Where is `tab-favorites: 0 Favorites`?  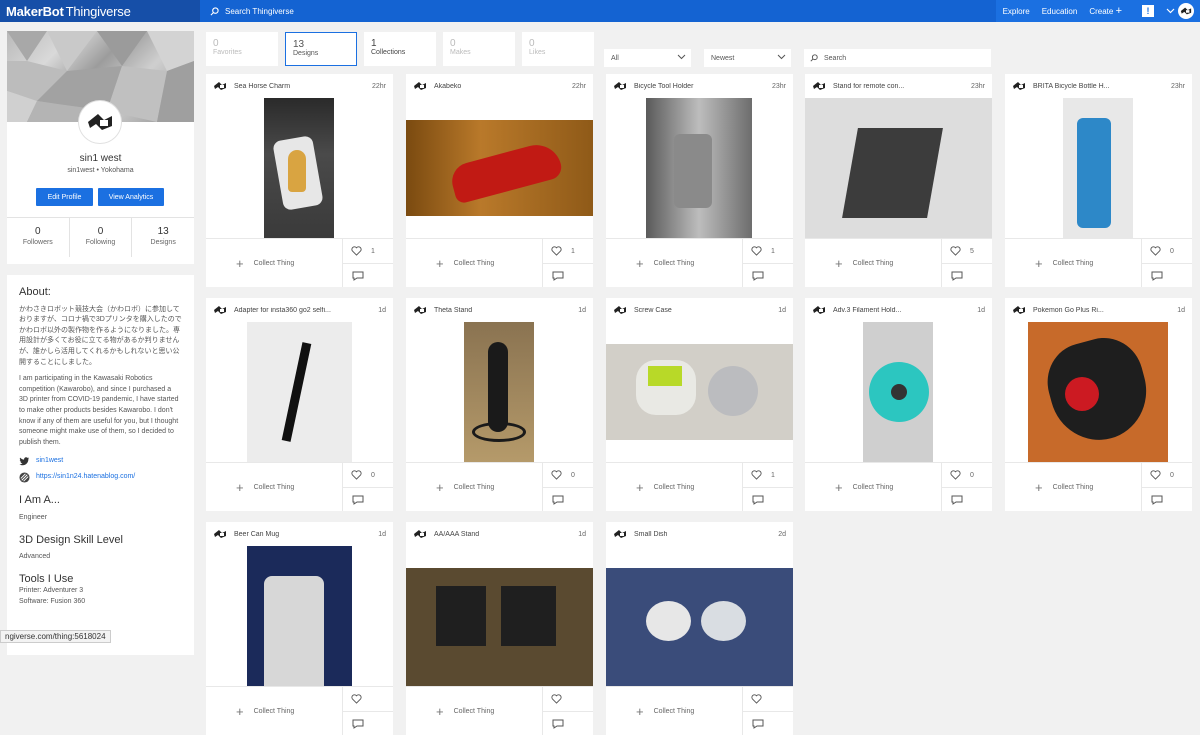
tab-favorites: 0 Favorites is located at coordinates (242, 49).